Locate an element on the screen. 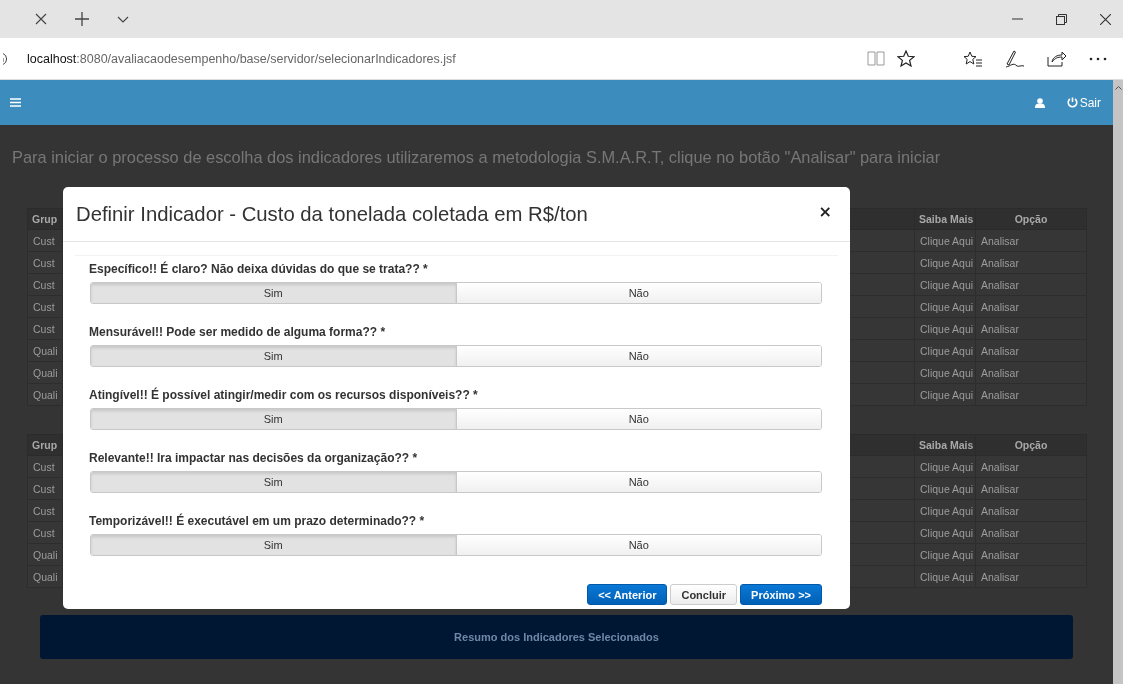  logout-link: Sair is located at coordinates (1083, 102).